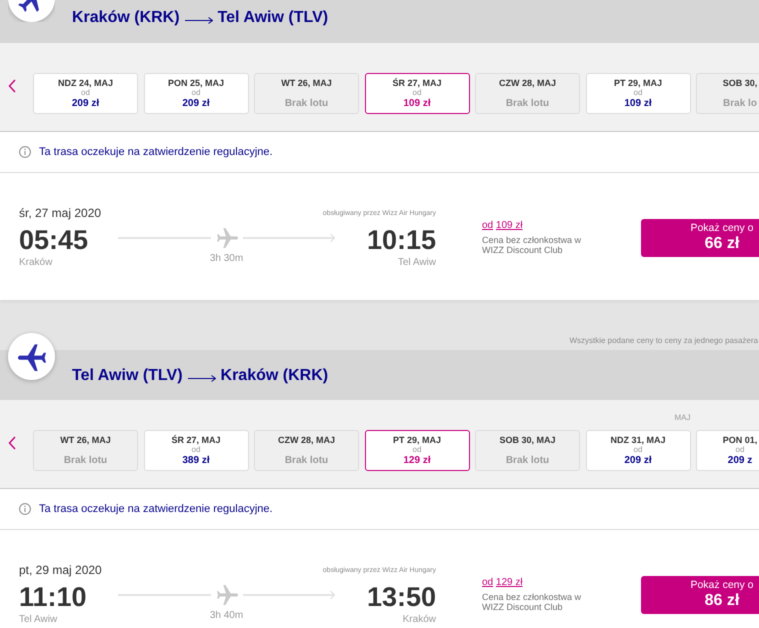 This screenshot has width=759, height=628. What do you see at coordinates (53, 240) in the screenshot?
I see `departure-time: 05:45` at bounding box center [53, 240].